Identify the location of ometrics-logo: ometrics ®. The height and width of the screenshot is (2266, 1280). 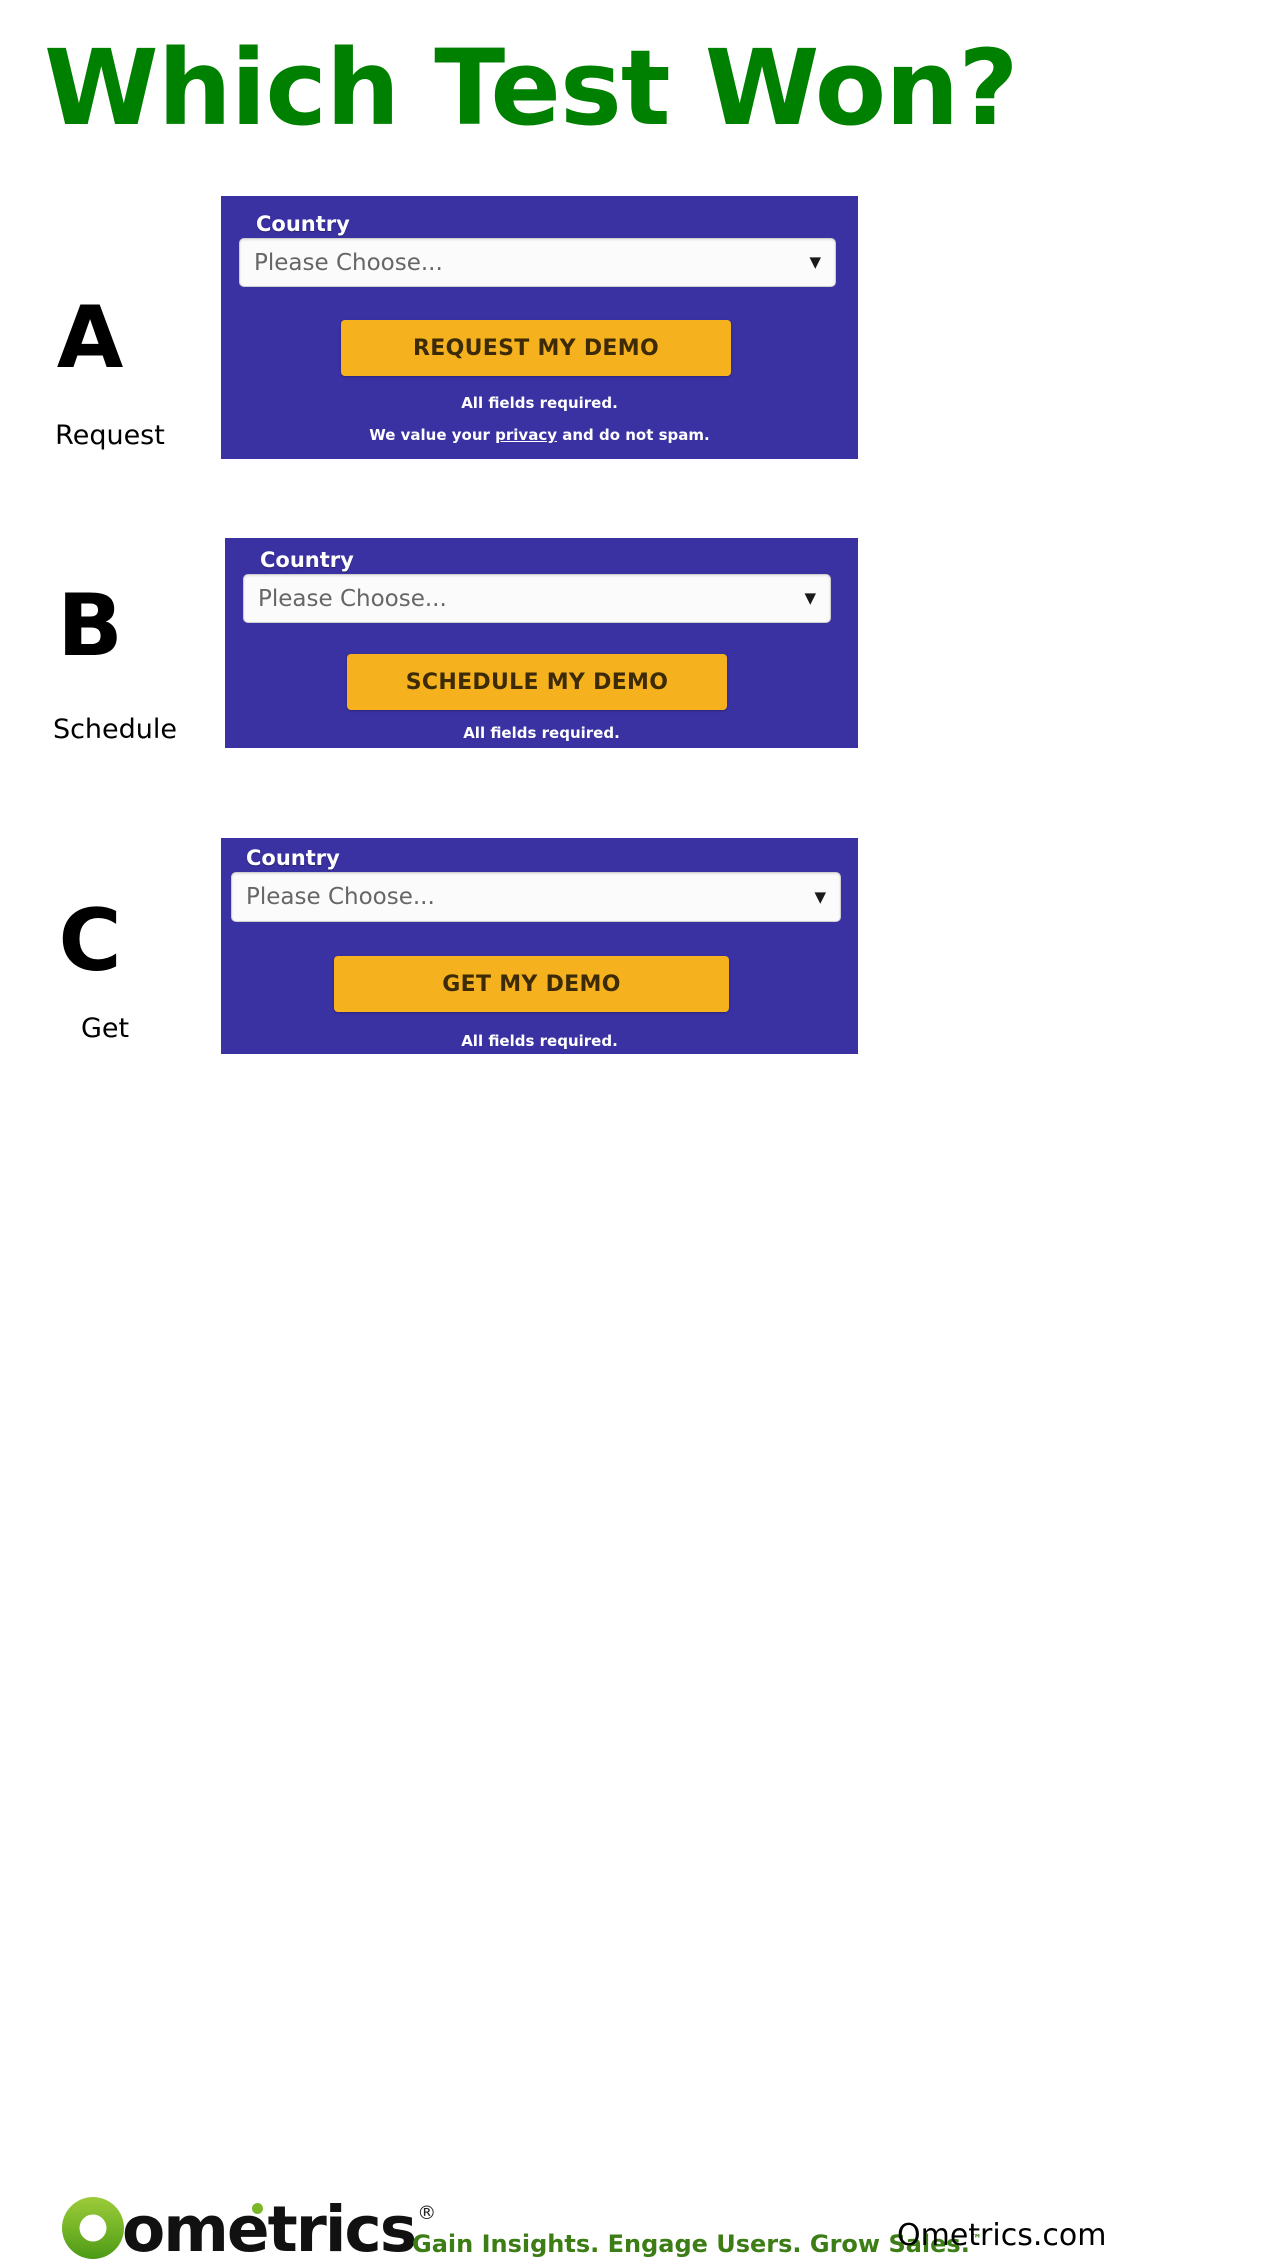
(249, 2228).